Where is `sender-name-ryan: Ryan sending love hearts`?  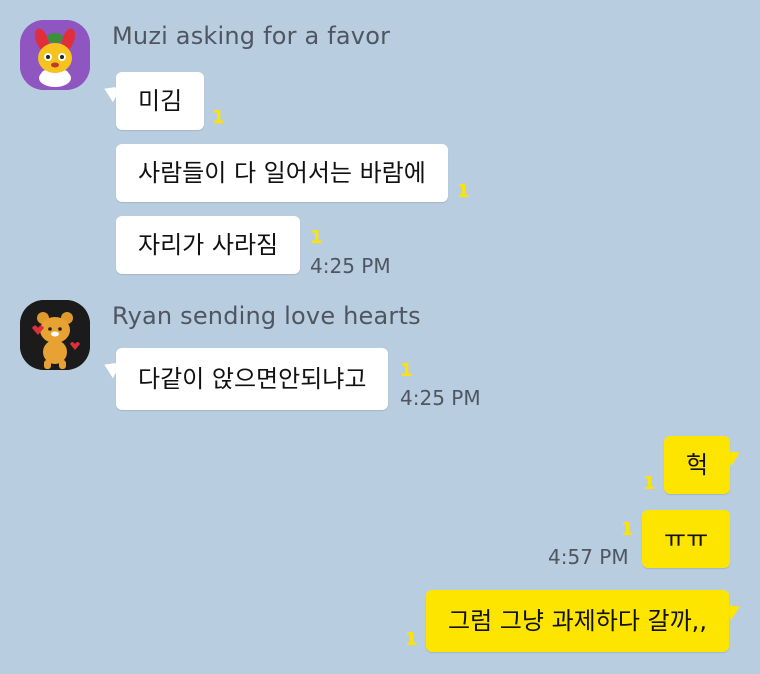 sender-name-ryan: Ryan sending love hearts is located at coordinates (266, 316).